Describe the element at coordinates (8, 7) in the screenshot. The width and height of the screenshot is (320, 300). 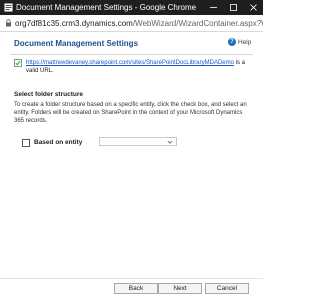
I see `chrome-page-icon` at that location.